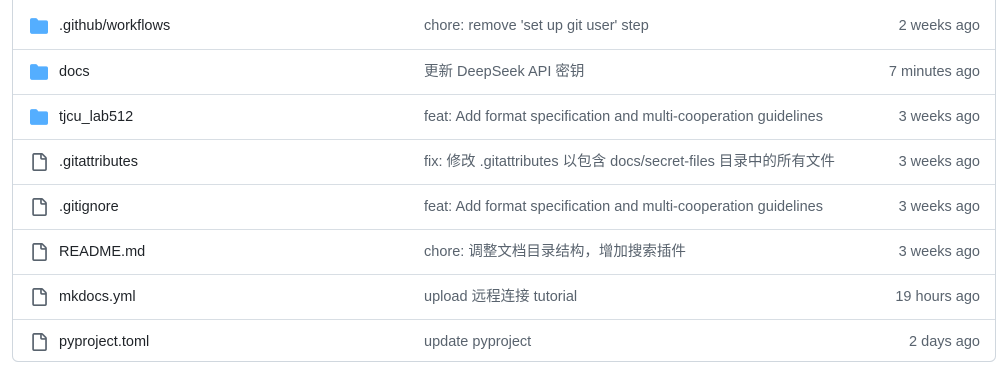 This screenshot has height=374, width=996. I want to click on file-name: .gitattributes, so click(98, 162).